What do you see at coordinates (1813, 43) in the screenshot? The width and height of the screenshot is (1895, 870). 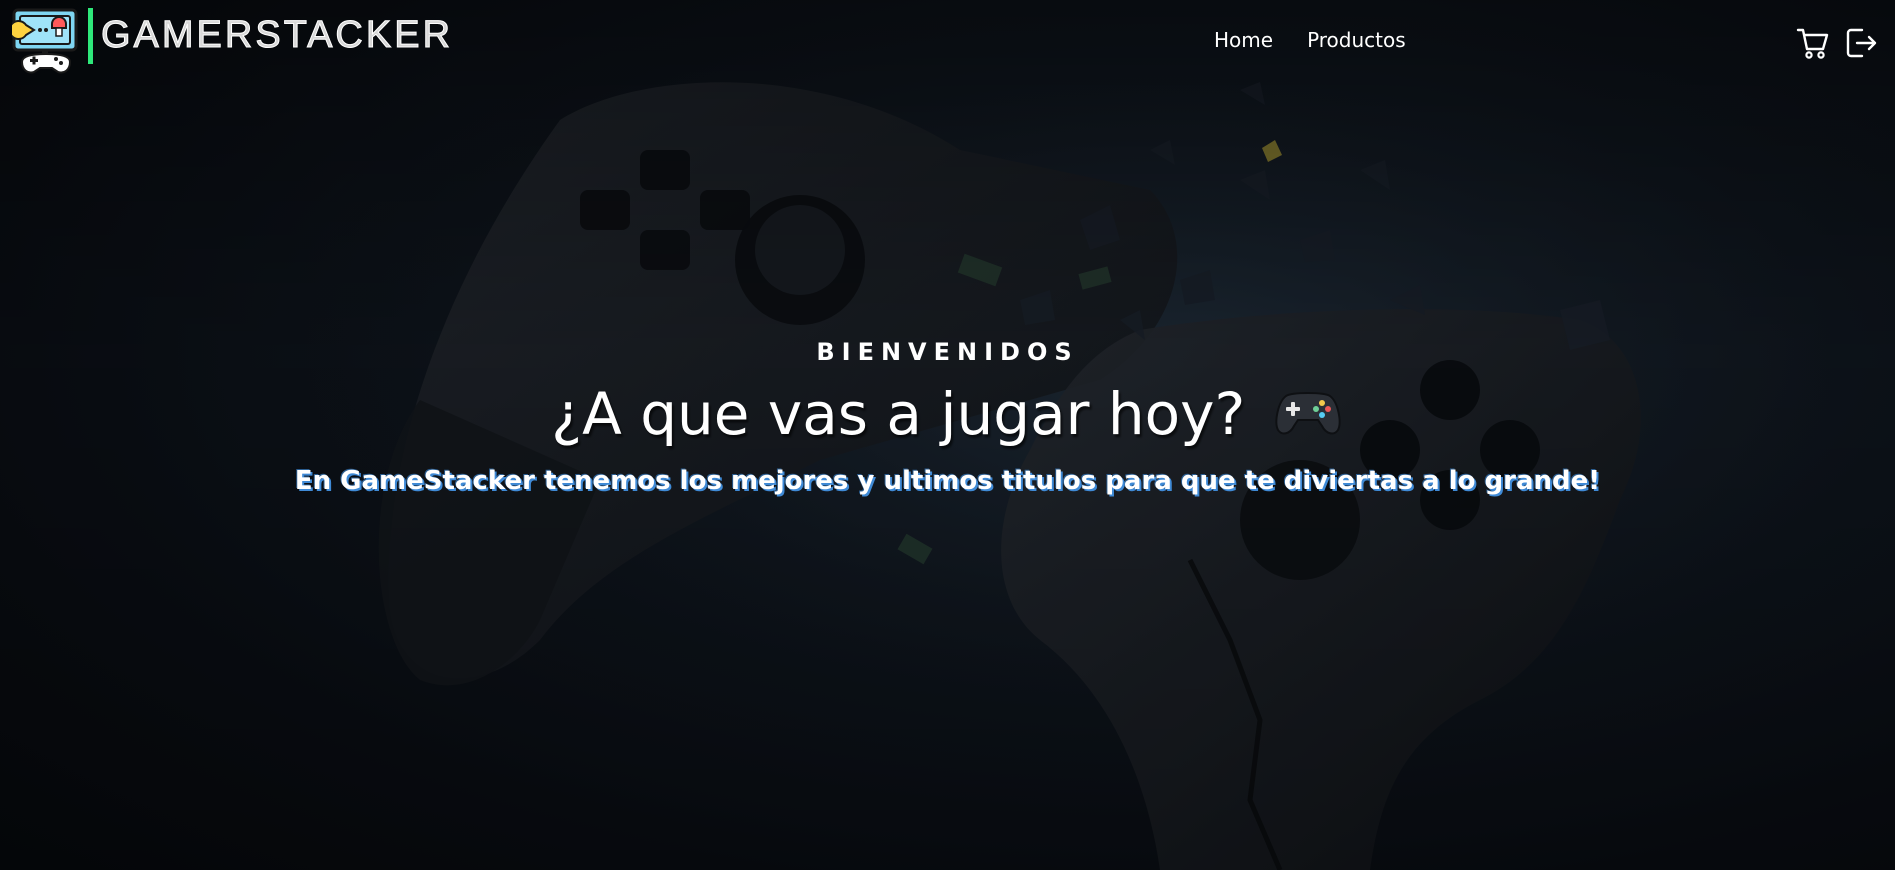 I see `cart-icon` at bounding box center [1813, 43].